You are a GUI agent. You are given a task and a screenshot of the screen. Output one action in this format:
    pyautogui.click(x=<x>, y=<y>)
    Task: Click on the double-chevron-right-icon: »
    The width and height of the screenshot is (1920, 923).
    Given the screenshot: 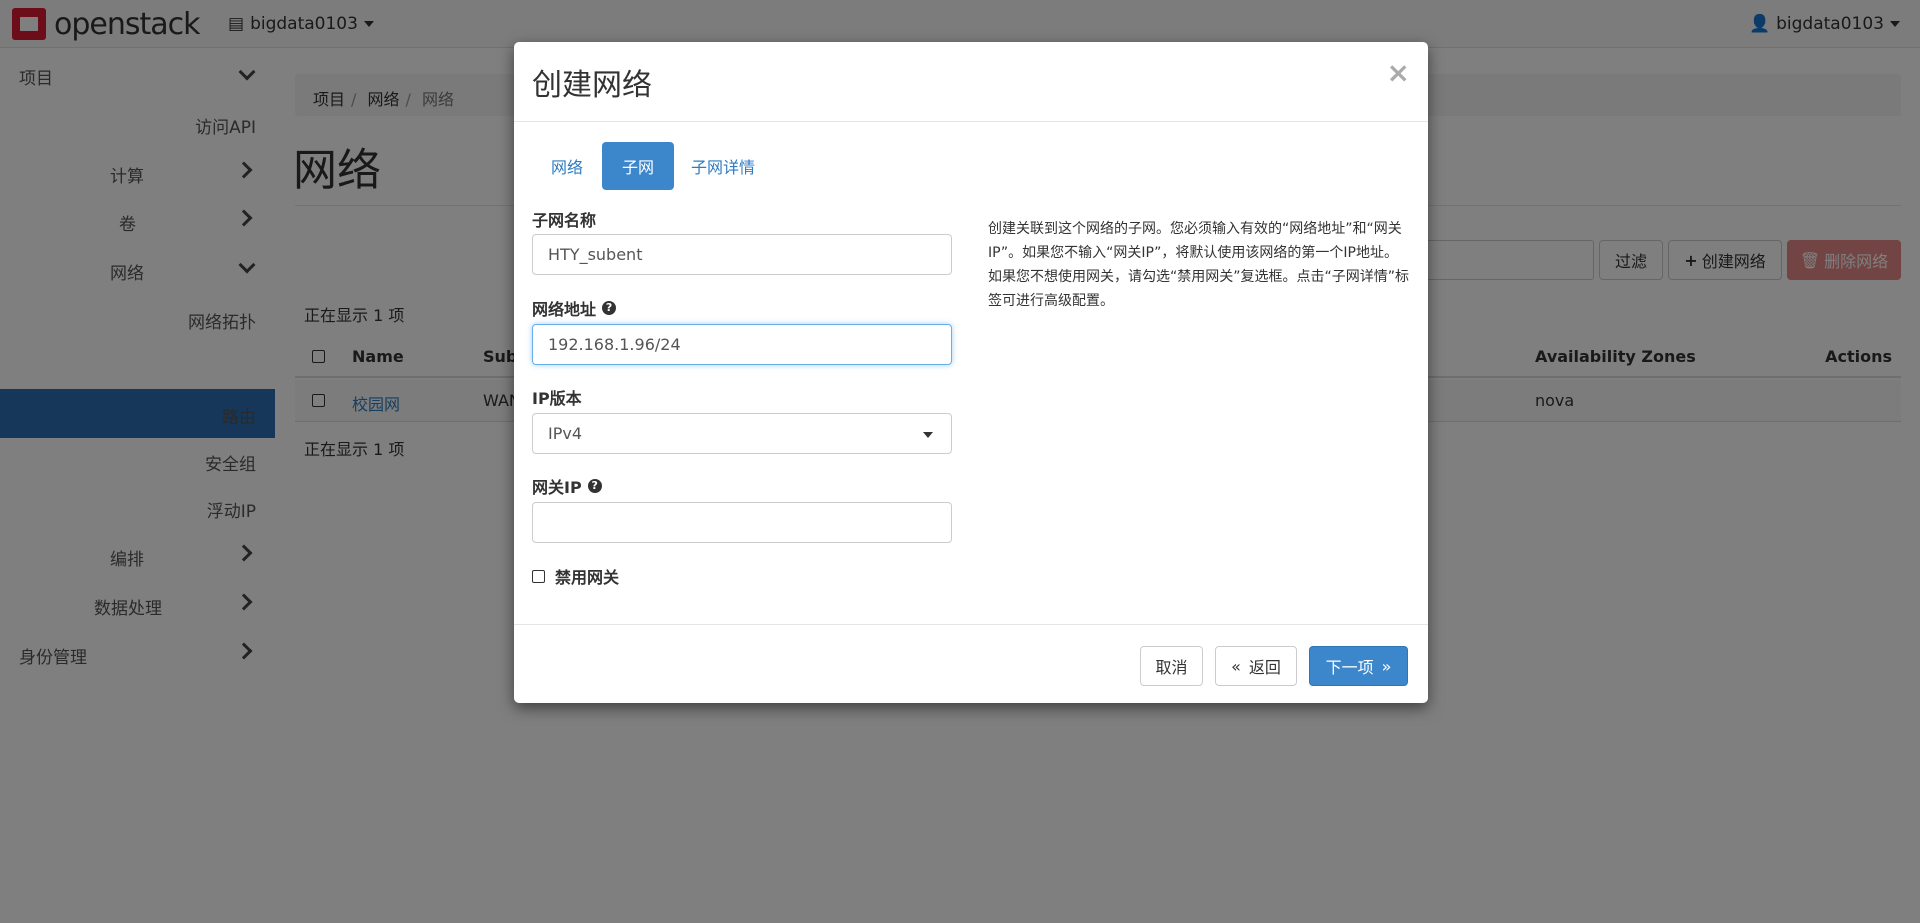 What is the action you would take?
    pyautogui.click(x=1386, y=666)
    